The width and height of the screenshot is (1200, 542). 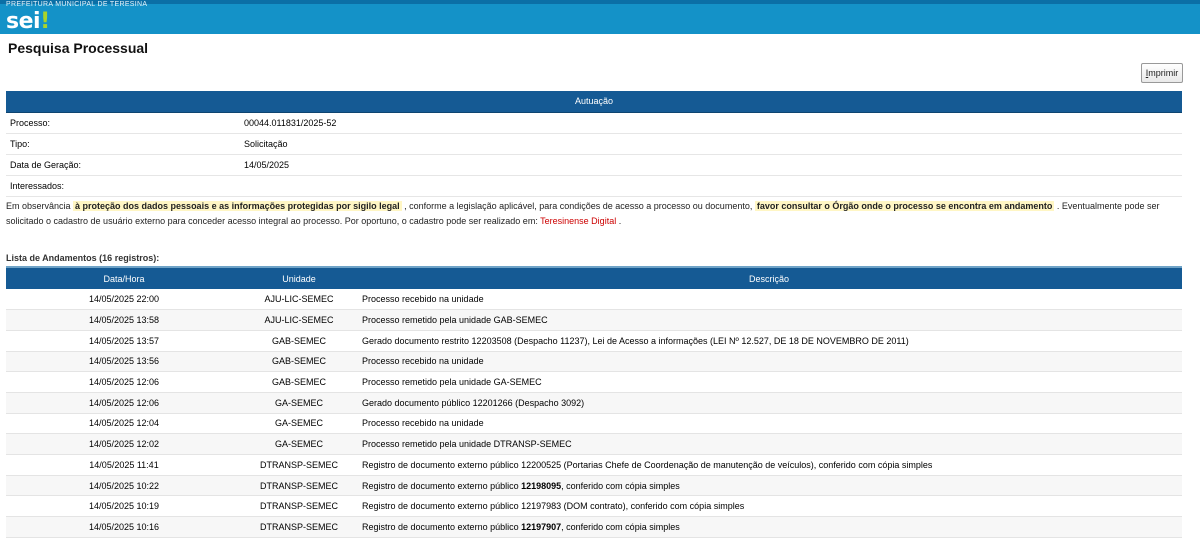 I want to click on row-date: 14/05/2025 22:00, so click(x=124, y=300).